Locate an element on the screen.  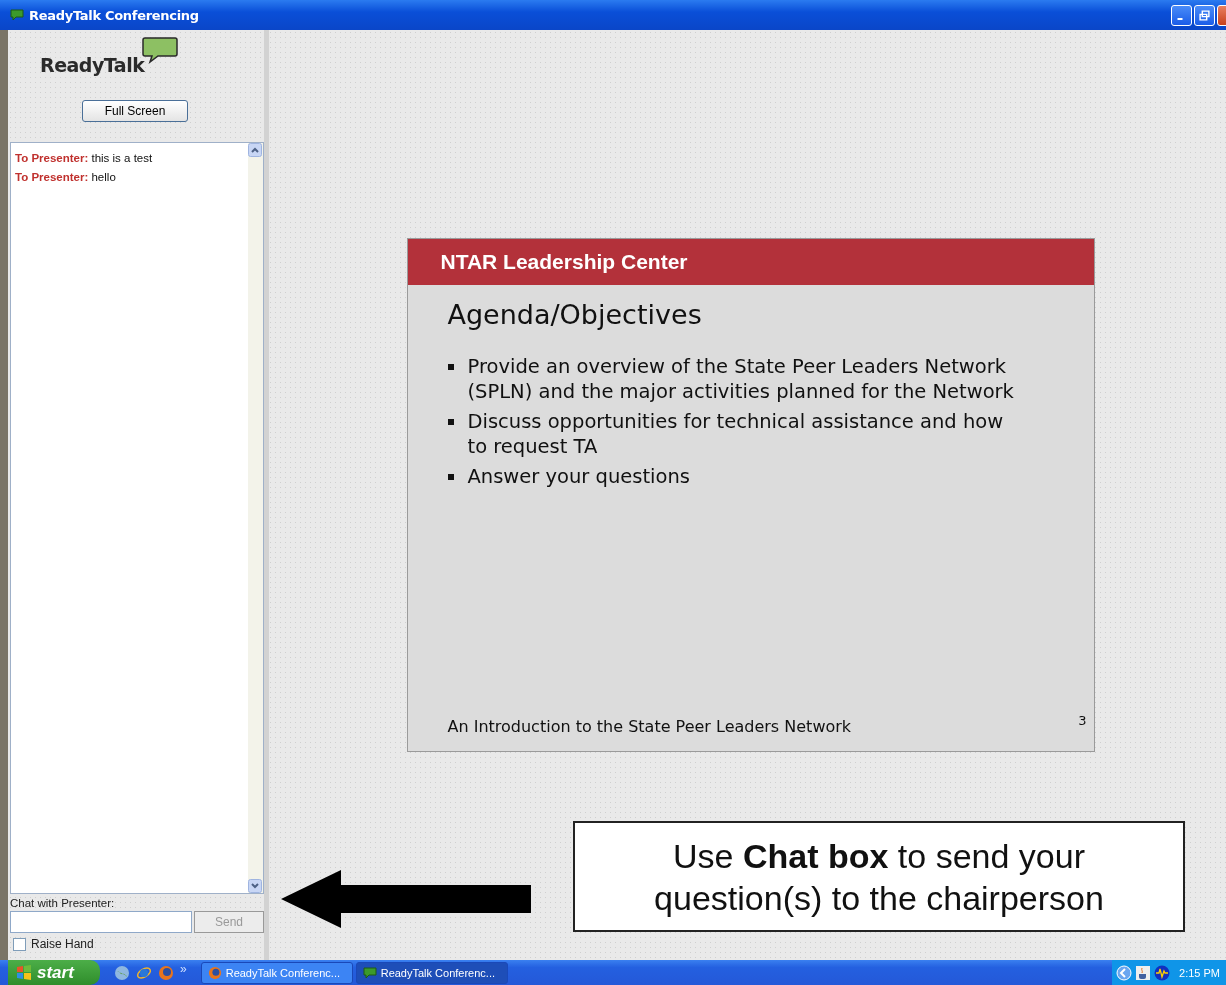
windows-flag-icon is located at coordinates (24, 972).